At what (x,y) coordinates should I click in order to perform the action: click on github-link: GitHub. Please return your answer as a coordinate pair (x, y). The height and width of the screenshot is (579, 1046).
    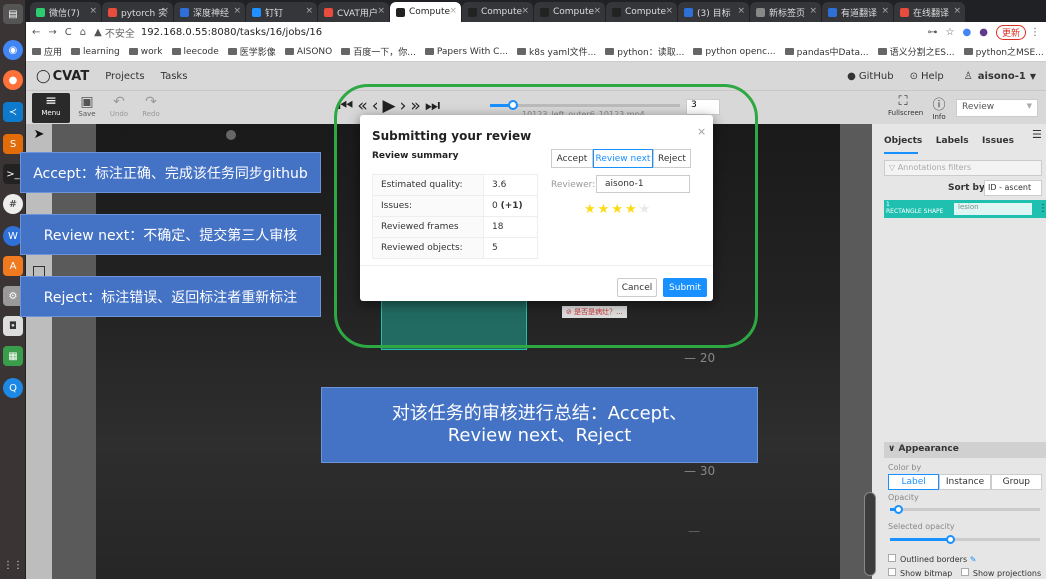
    Looking at the image, I should click on (876, 76).